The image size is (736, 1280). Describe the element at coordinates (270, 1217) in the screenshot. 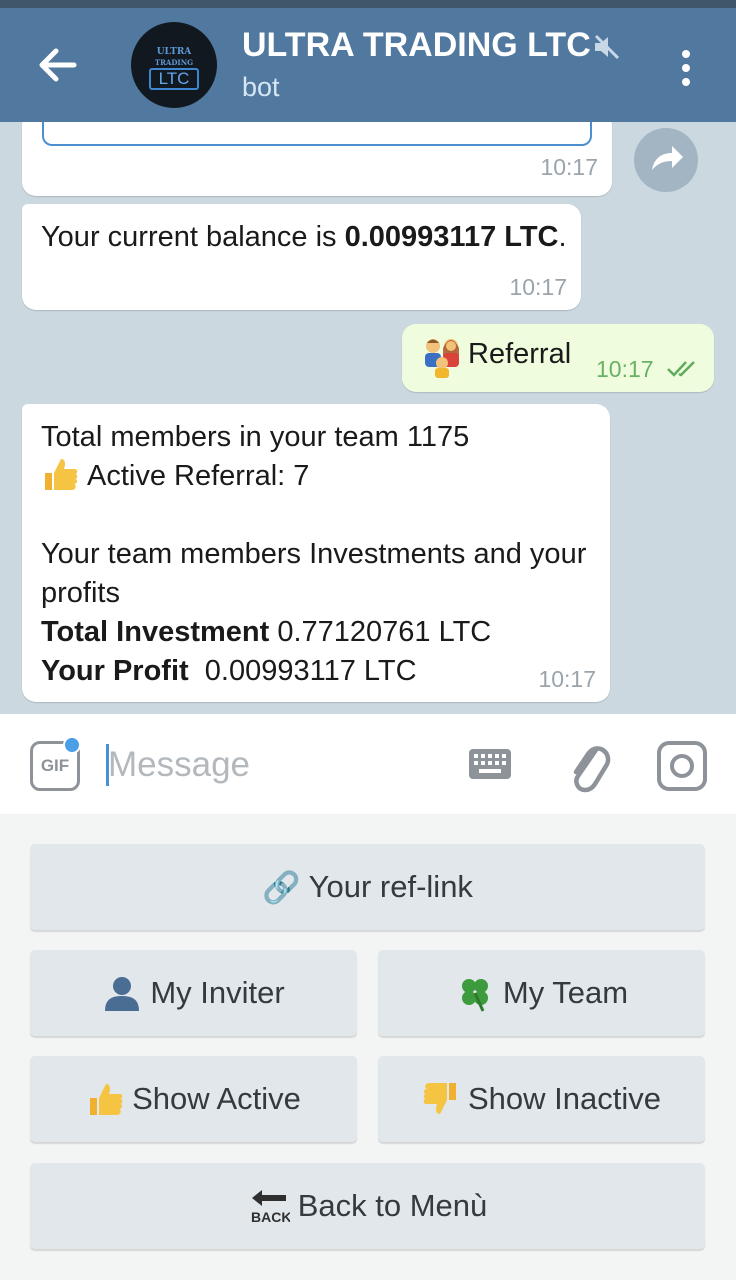

I see `svg-text: BACK` at that location.